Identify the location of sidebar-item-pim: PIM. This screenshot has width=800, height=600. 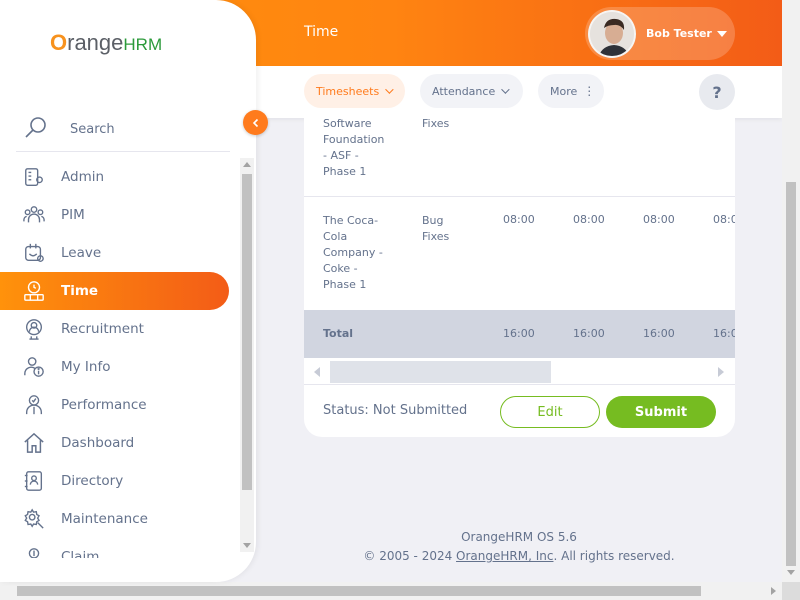
(120, 215).